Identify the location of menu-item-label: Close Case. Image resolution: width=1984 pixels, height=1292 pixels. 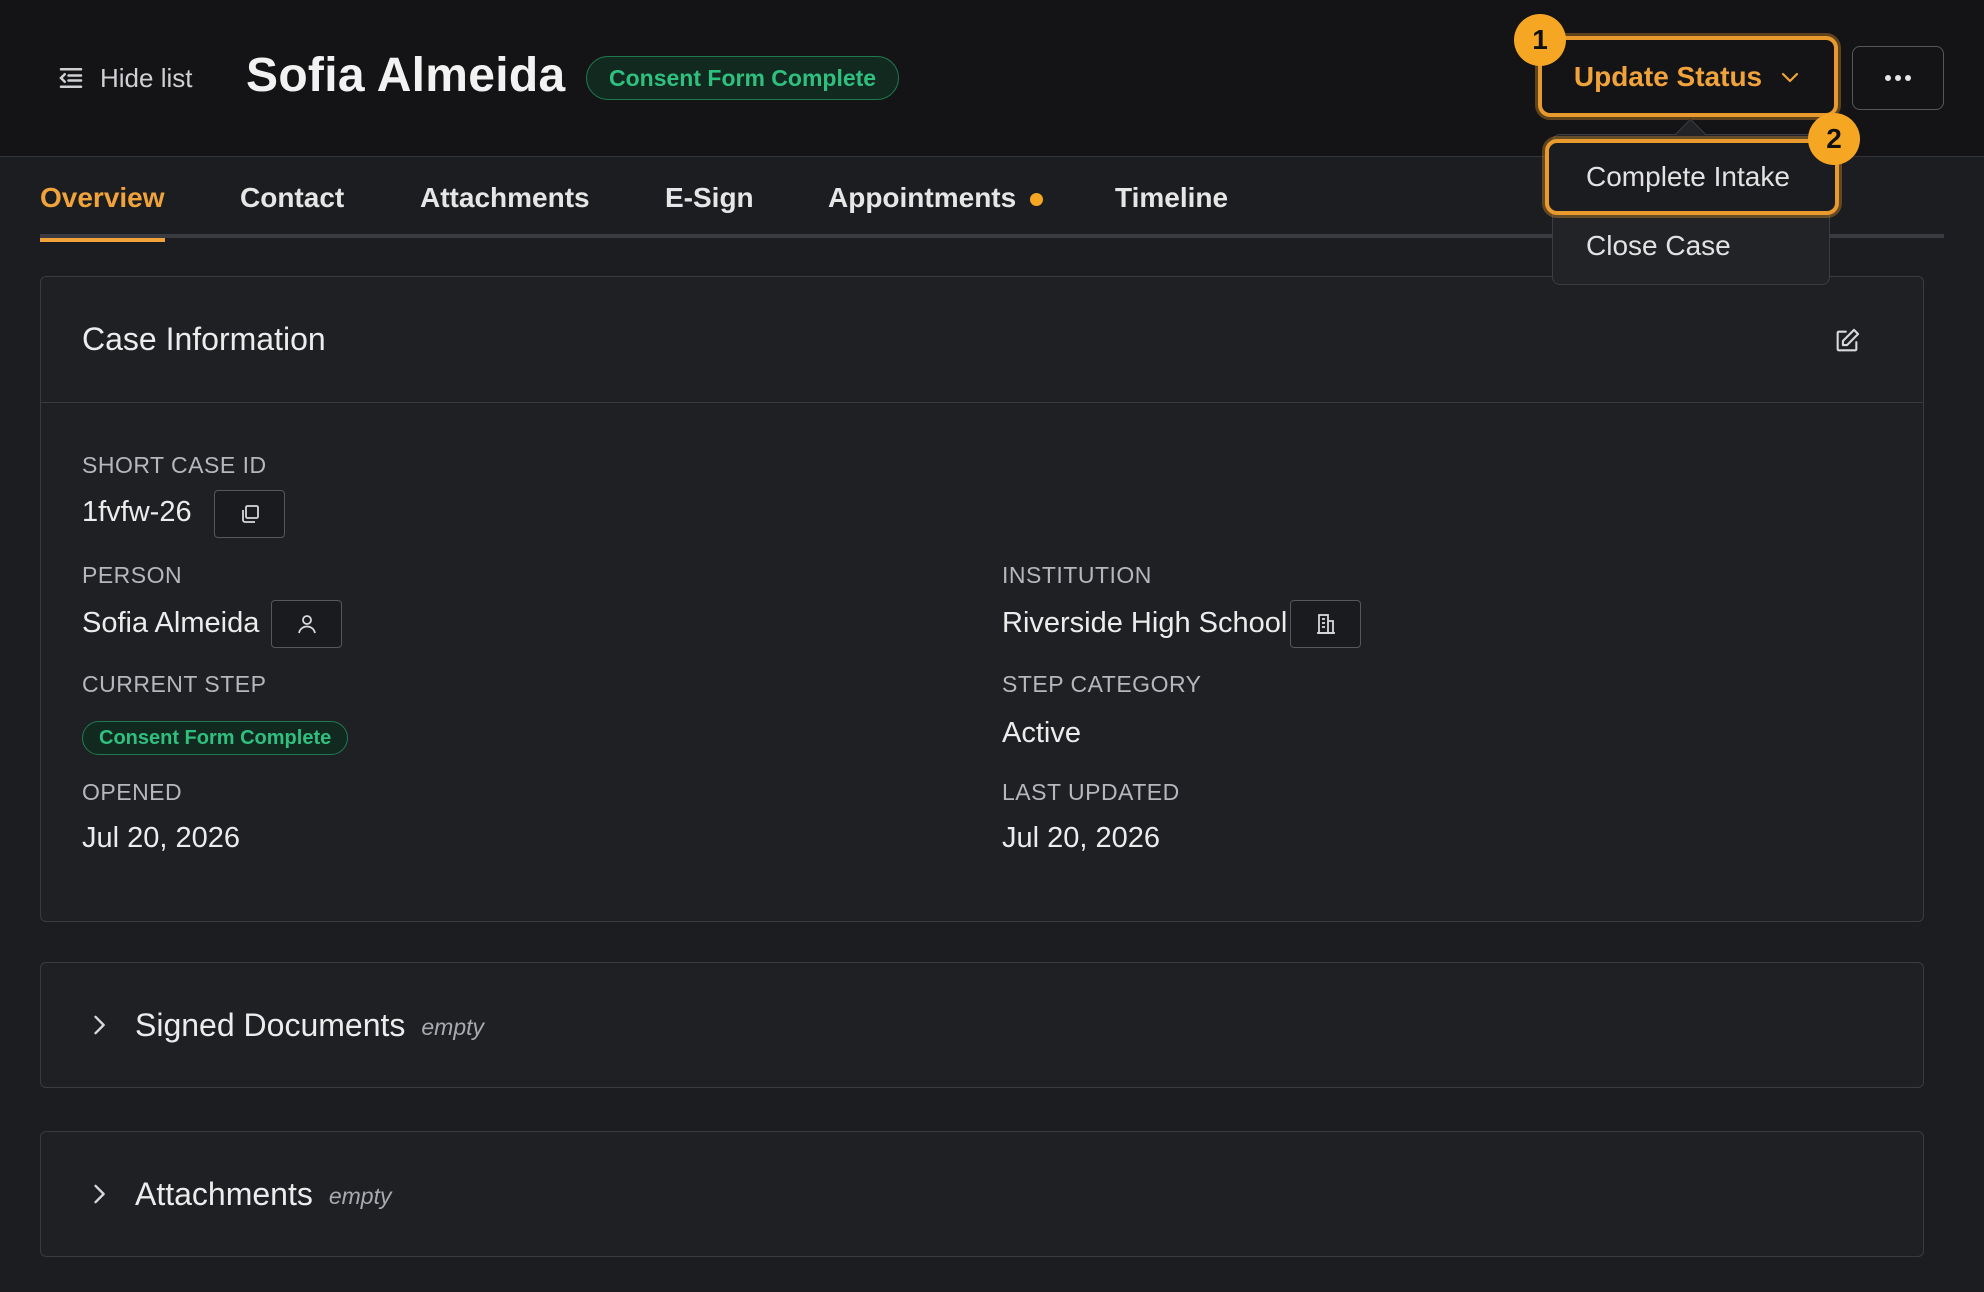
(1658, 245).